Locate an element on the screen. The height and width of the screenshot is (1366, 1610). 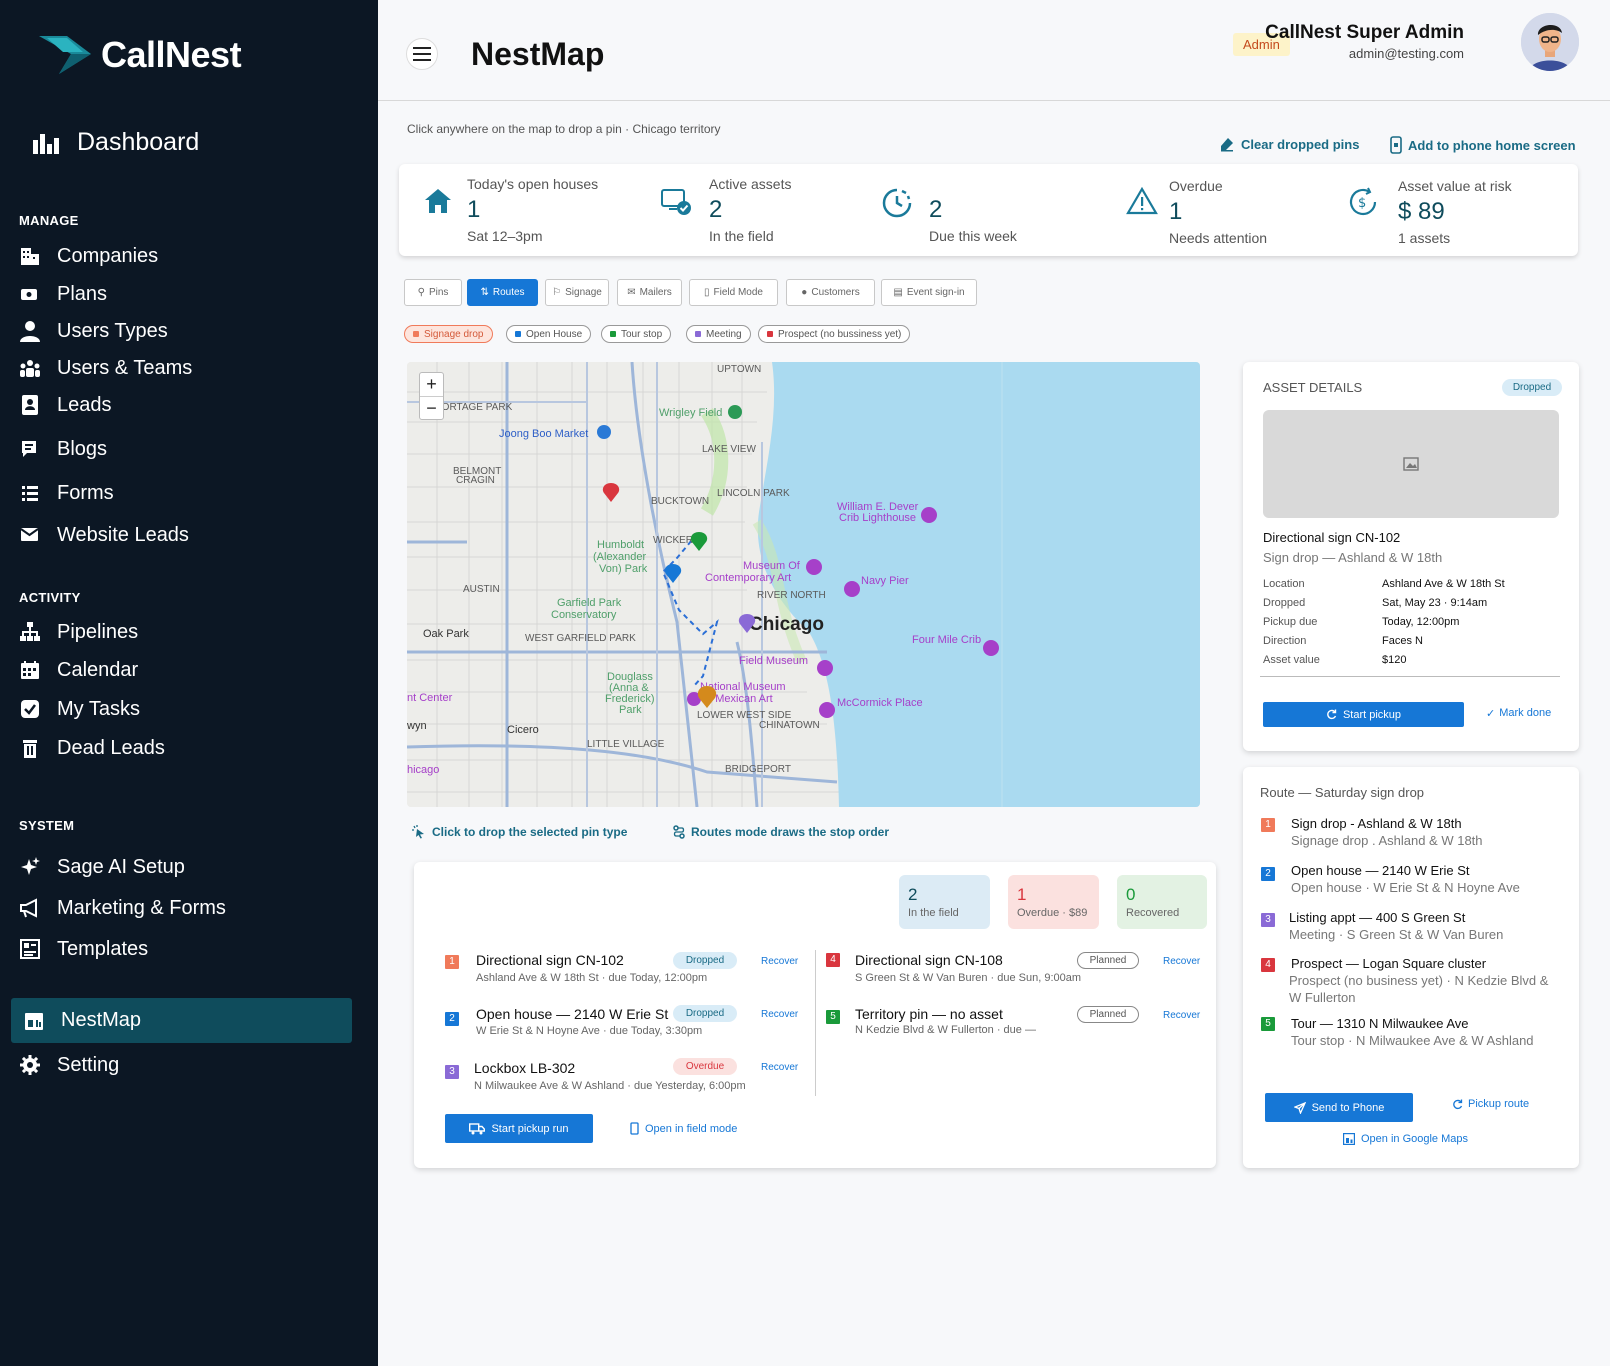
legend-signage-drop: Signage drop is located at coordinates (448, 334).